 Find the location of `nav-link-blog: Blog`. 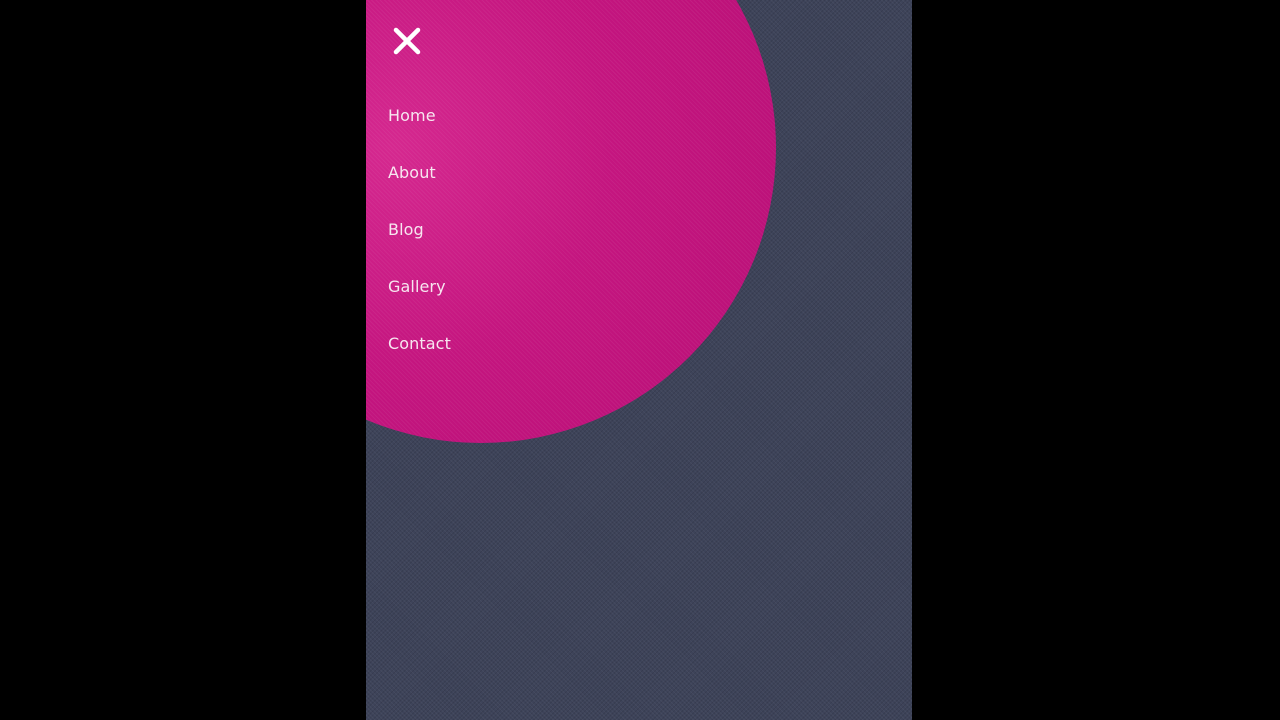

nav-link-blog: Blog is located at coordinates (406, 229).